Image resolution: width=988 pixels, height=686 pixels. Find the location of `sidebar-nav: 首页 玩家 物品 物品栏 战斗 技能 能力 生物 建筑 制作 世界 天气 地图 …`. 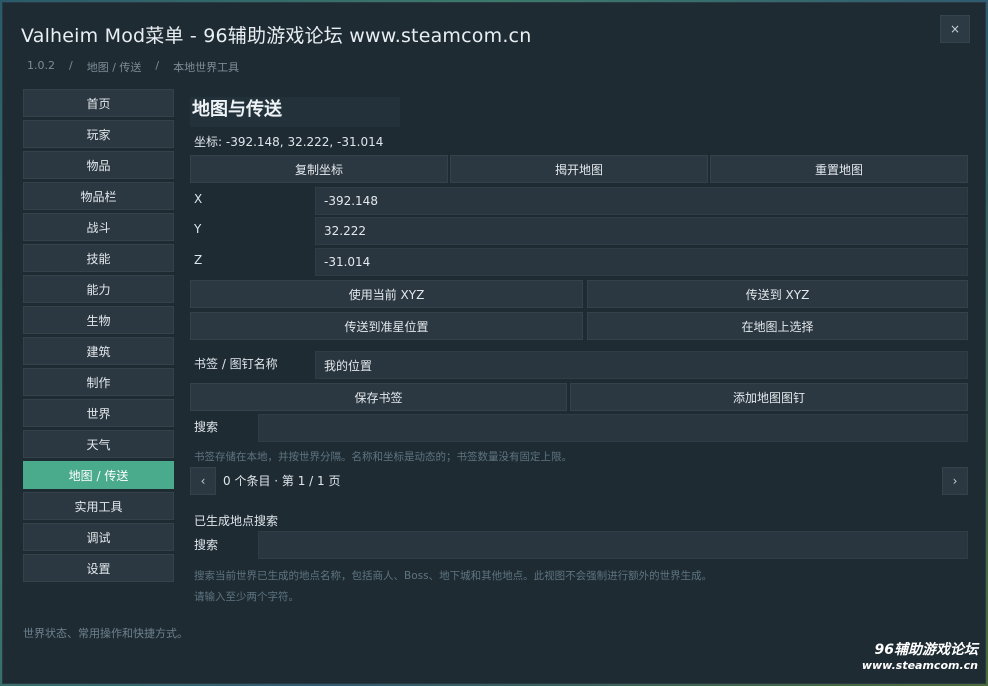

sidebar-nav: 首页 玩家 物品 物品栏 战斗 技能 能力 生物 建筑 制作 世界 天气 地图 … is located at coordinates (98, 337).